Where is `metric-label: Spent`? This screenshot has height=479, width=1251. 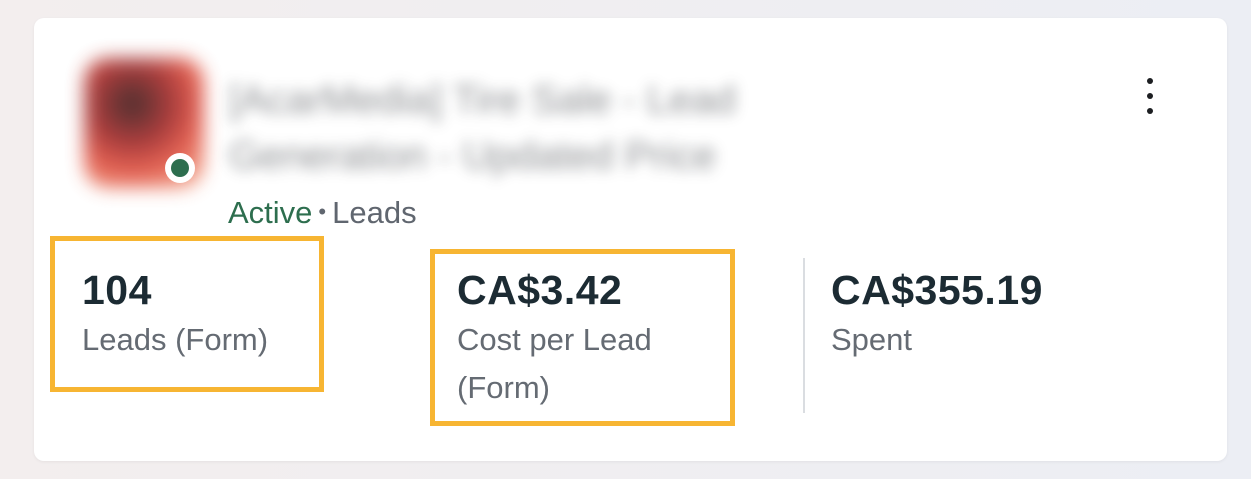 metric-label: Spent is located at coordinates (872, 339).